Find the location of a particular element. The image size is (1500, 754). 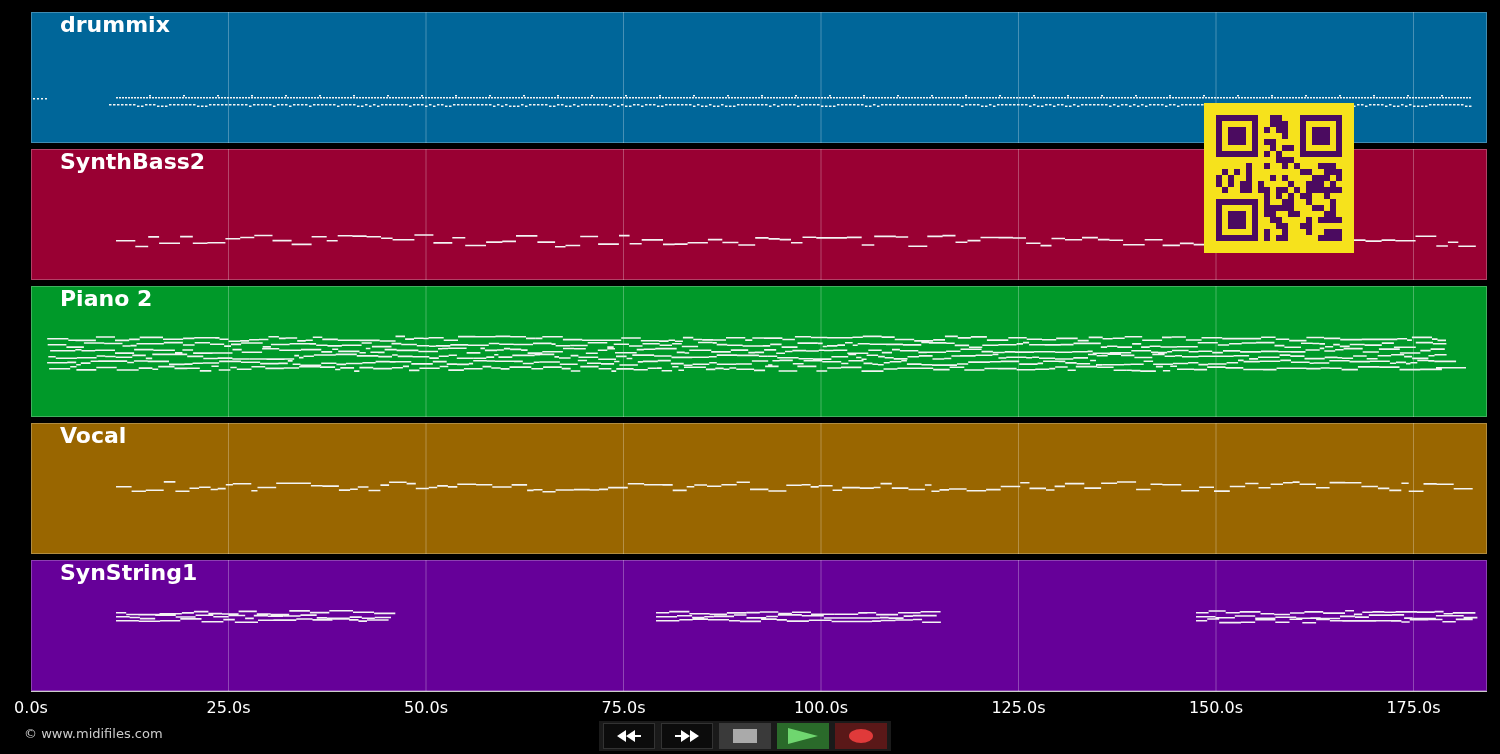

stop-button is located at coordinates (745, 736).